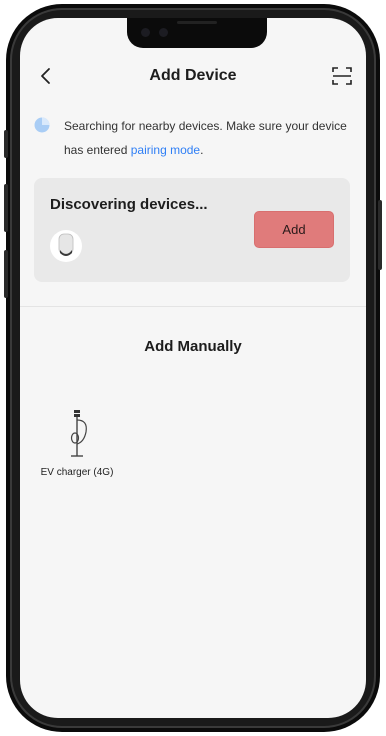 Image resolution: width=386 pixels, height=736 pixels. Describe the element at coordinates (202, 150) in the screenshot. I see `hint-text-end: .` at that location.